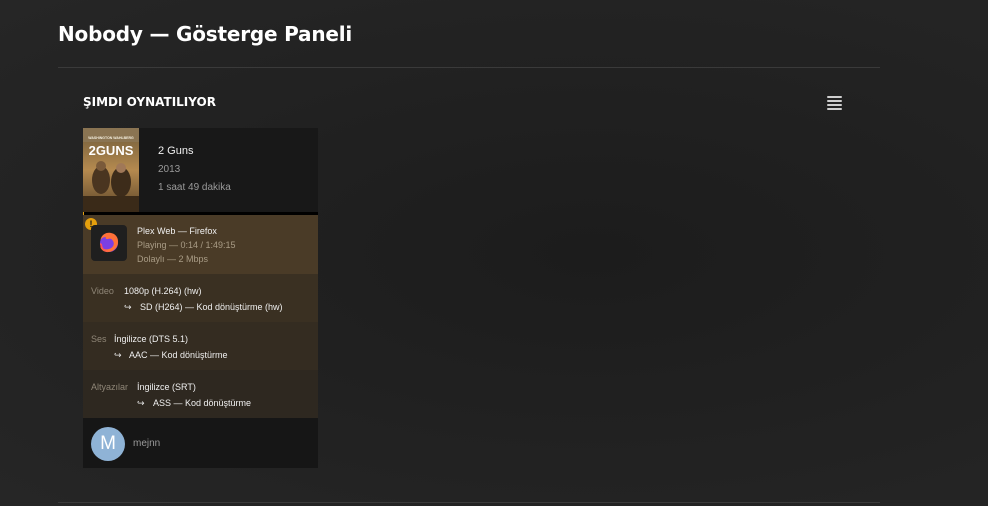 The image size is (988, 506). What do you see at coordinates (146, 443) in the screenshot?
I see `username: mejnn` at bounding box center [146, 443].